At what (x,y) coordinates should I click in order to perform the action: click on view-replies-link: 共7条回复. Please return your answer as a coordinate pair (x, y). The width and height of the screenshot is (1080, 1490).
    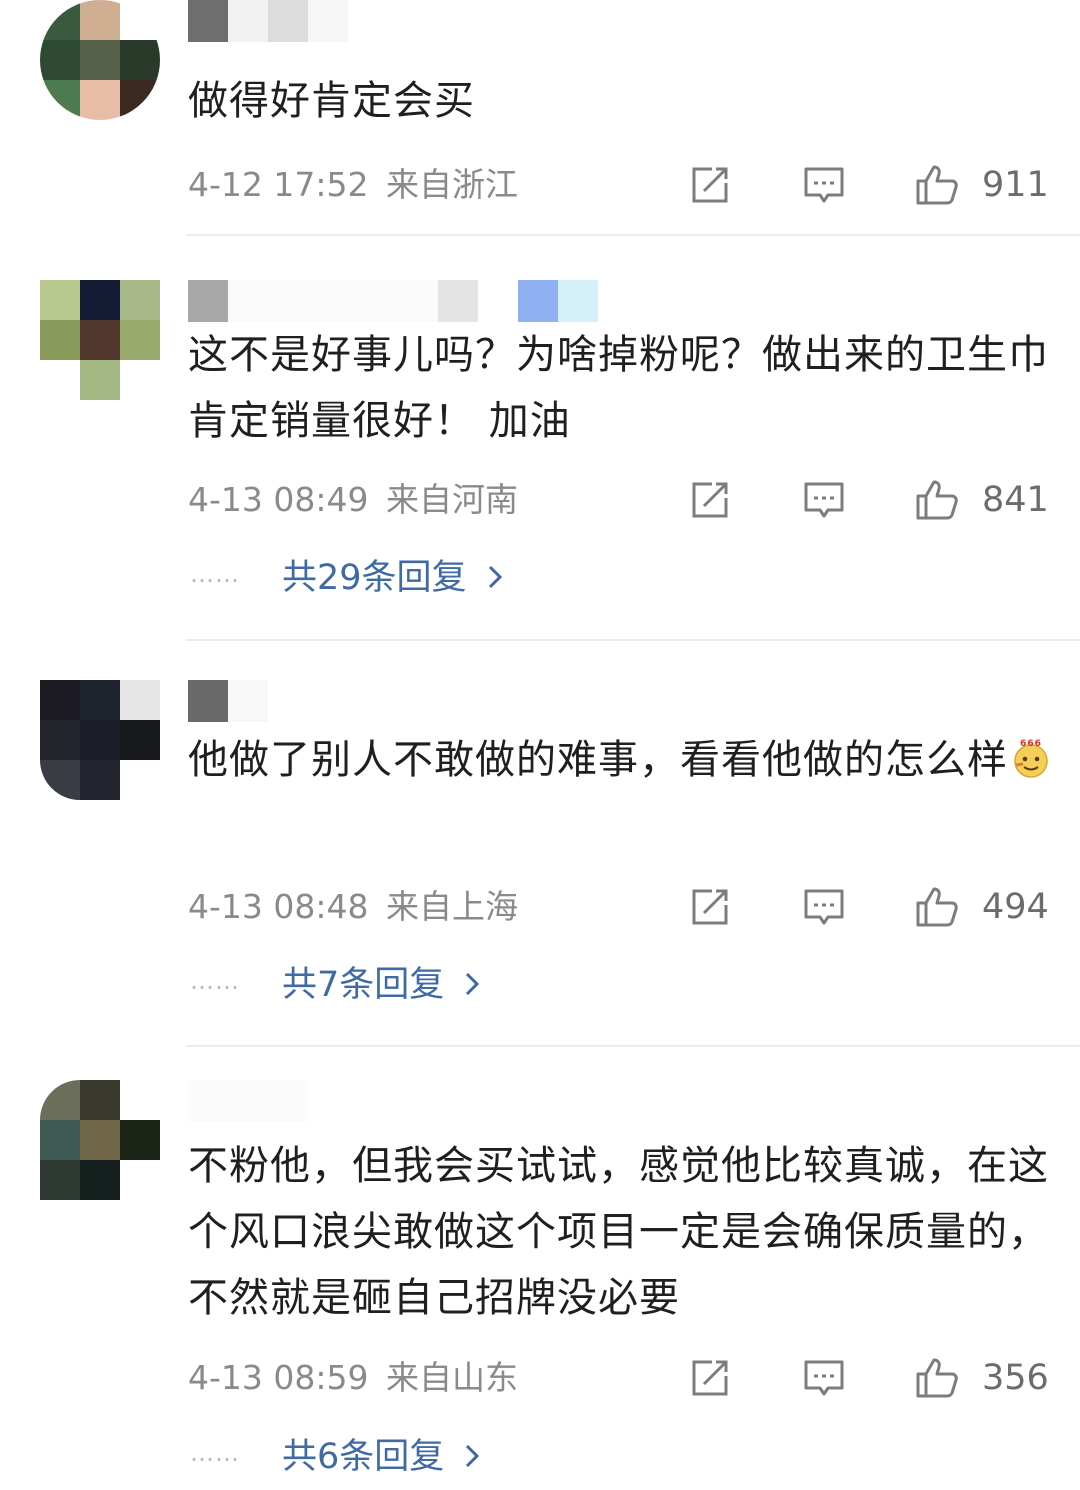
    Looking at the image, I should click on (381, 985).